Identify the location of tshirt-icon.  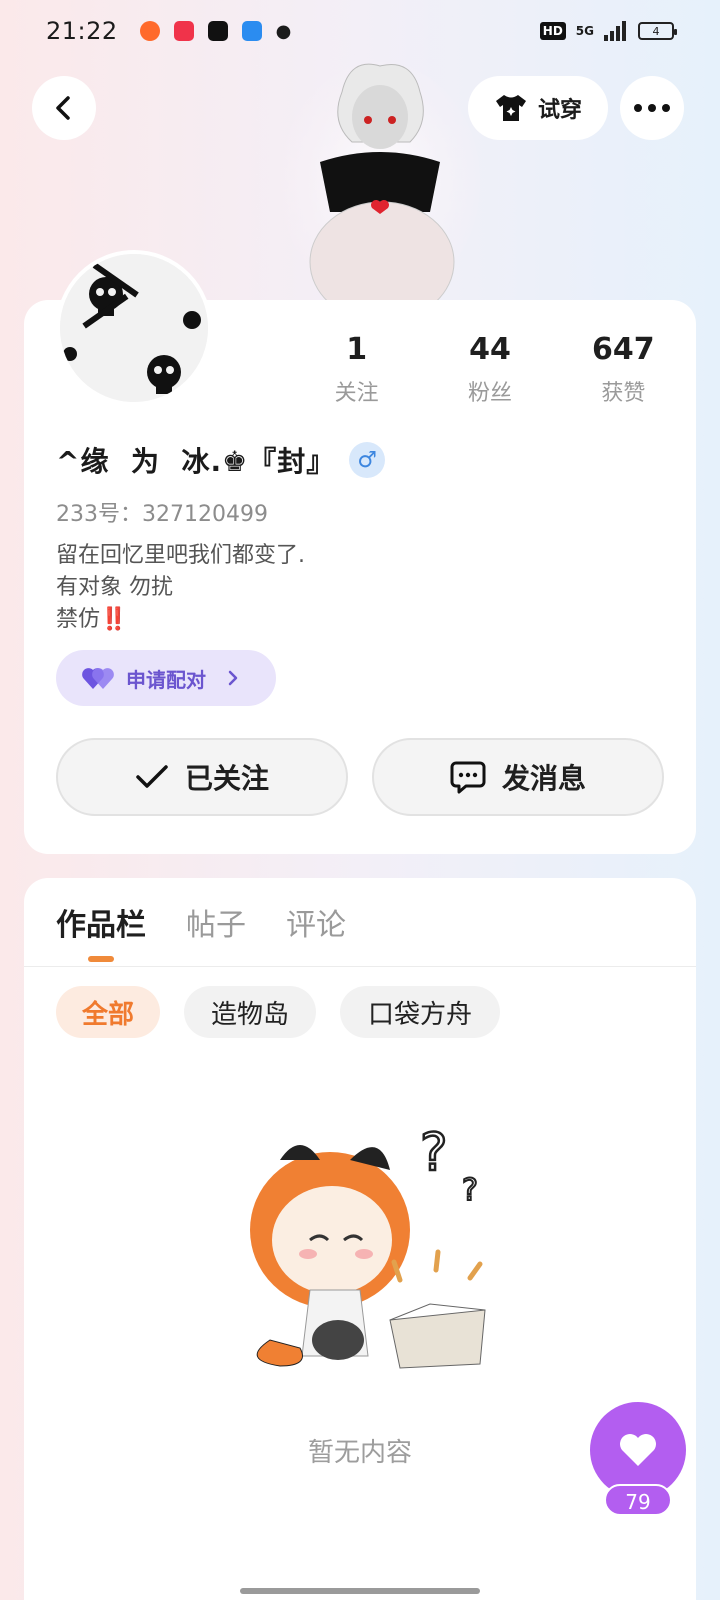
(510, 108).